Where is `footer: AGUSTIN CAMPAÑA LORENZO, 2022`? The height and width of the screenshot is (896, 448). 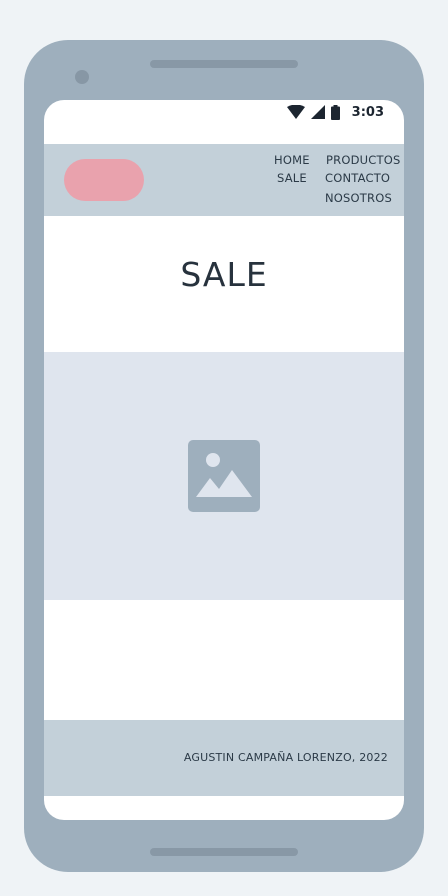 footer: AGUSTIN CAMPAÑA LORENZO, 2022 is located at coordinates (224, 758).